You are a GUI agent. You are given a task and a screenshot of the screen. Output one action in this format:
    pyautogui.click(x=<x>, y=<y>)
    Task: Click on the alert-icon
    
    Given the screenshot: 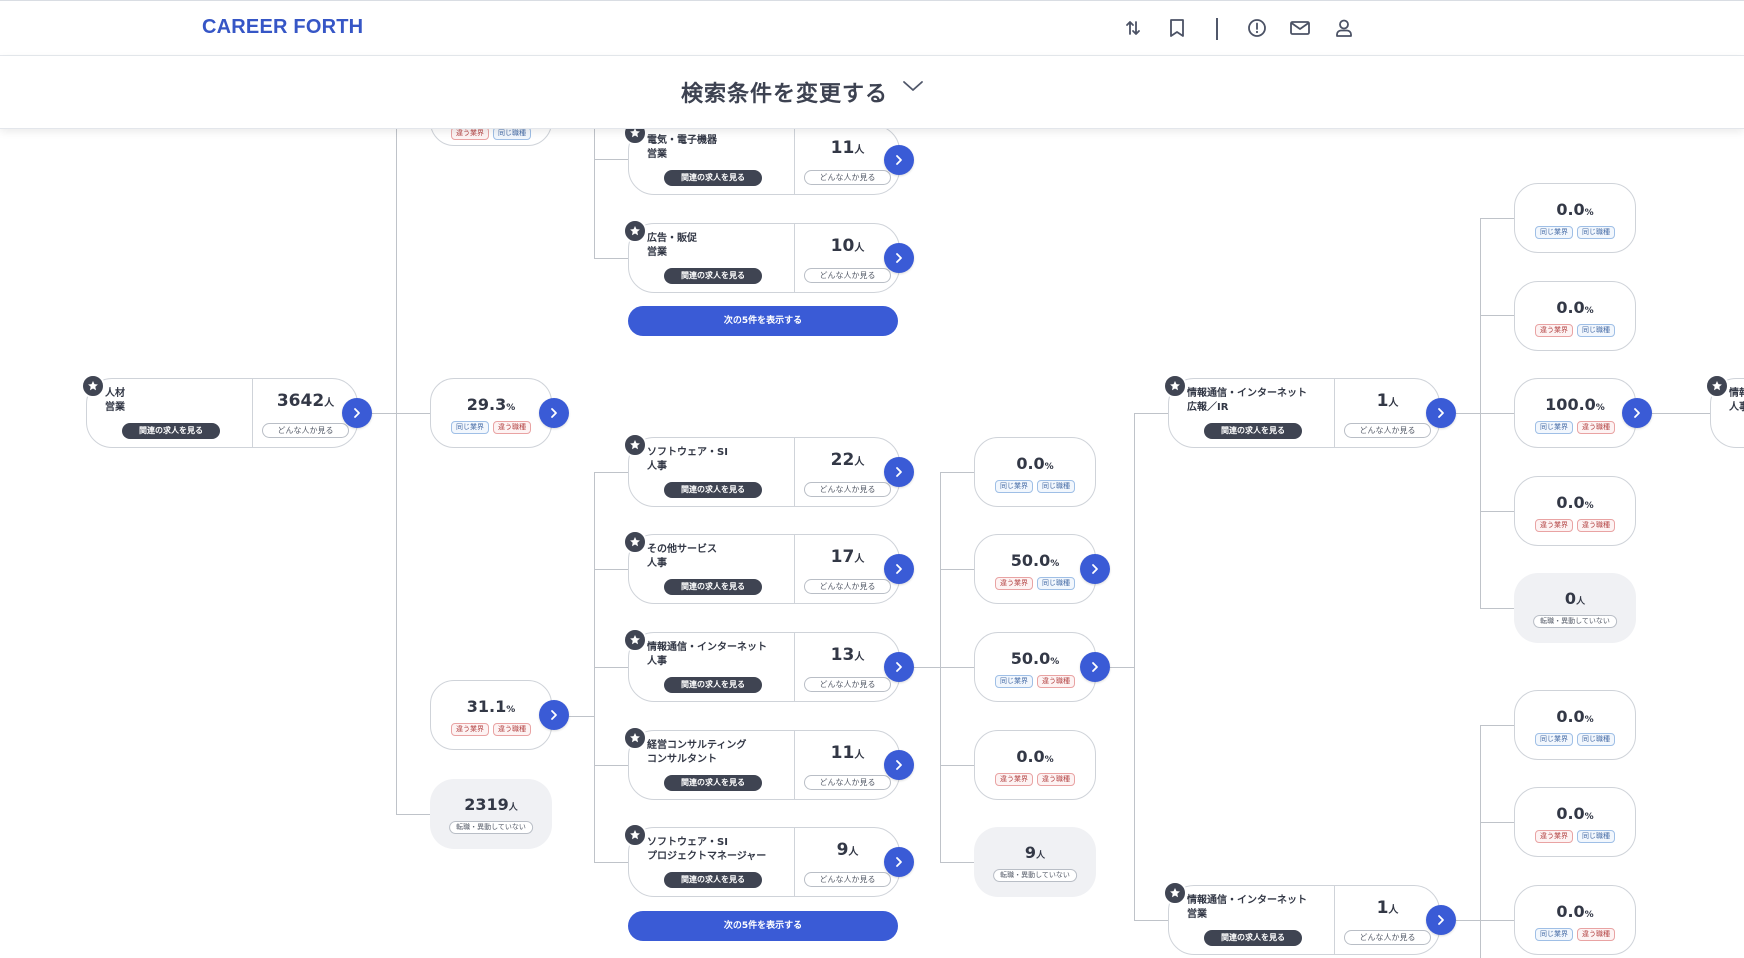 What is the action you would take?
    pyautogui.click(x=1257, y=28)
    